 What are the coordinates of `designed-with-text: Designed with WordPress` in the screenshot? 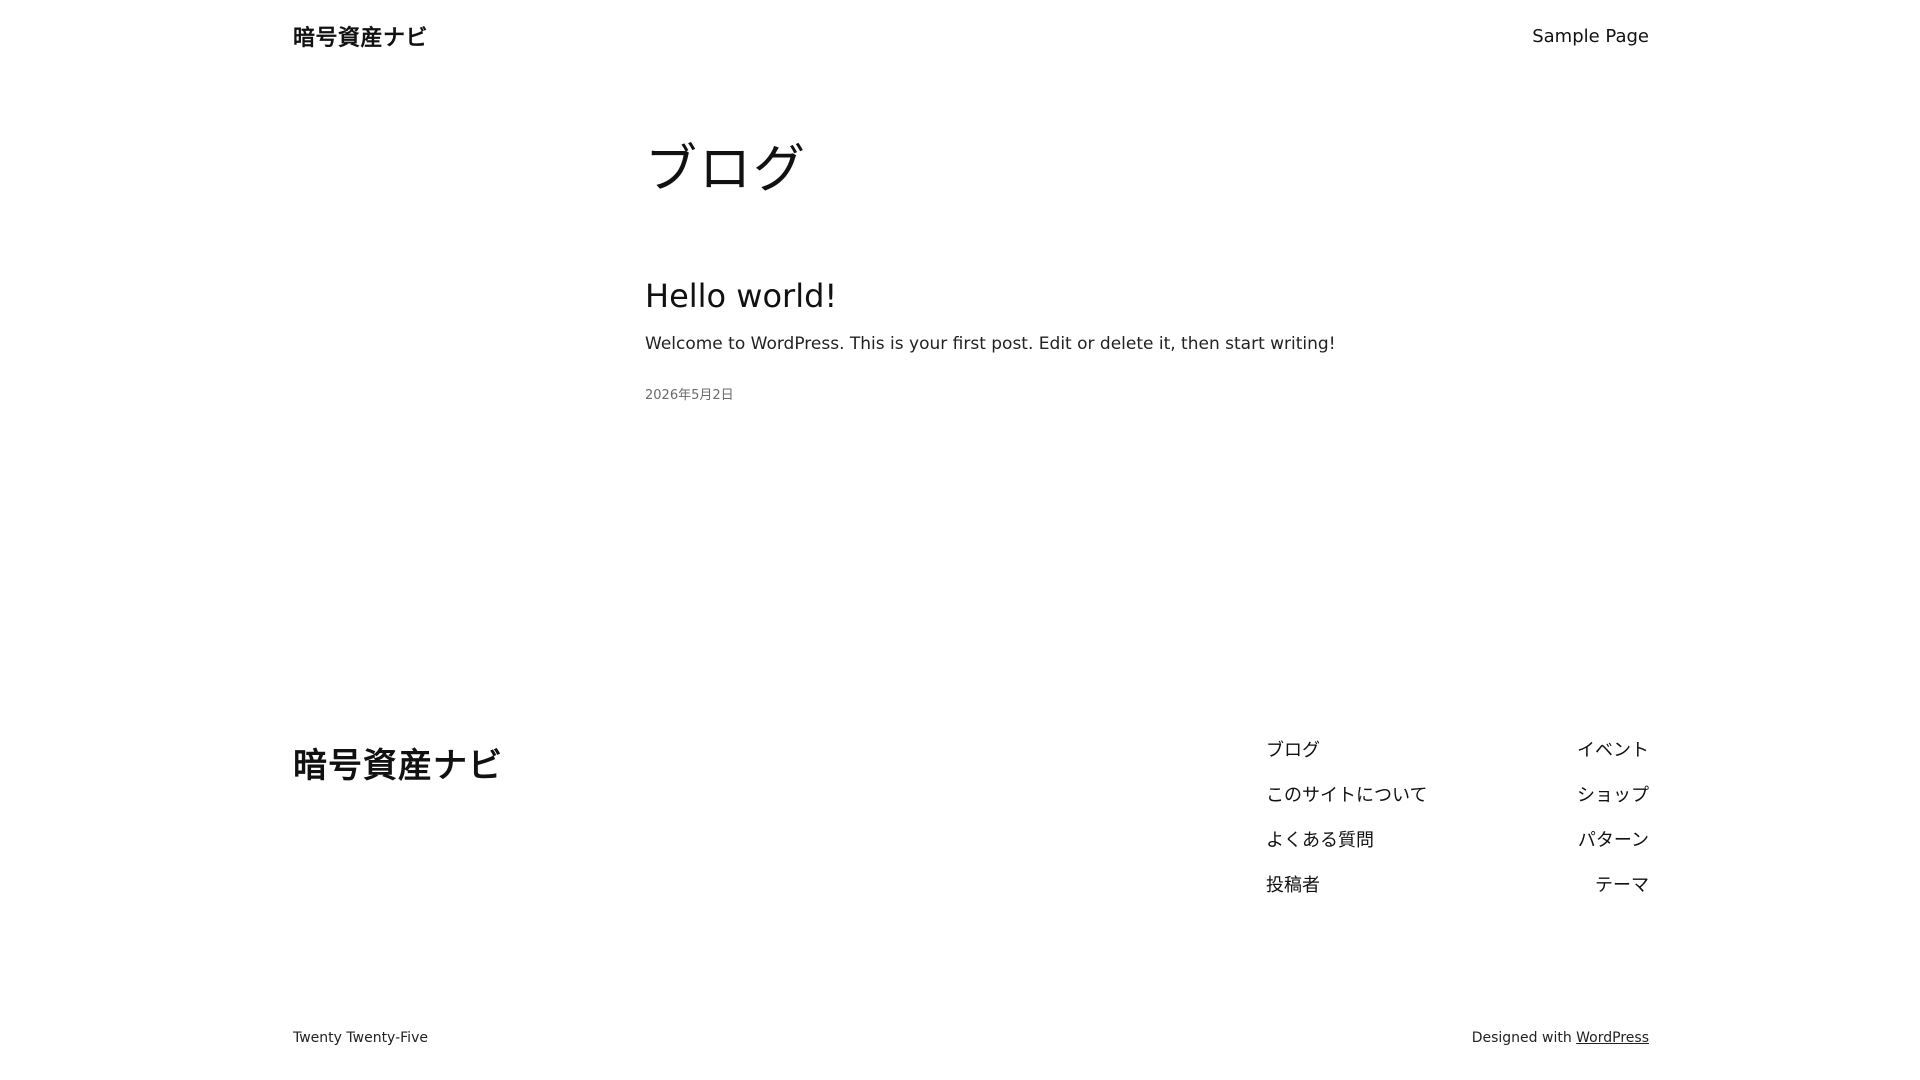 It's located at (1560, 1038).